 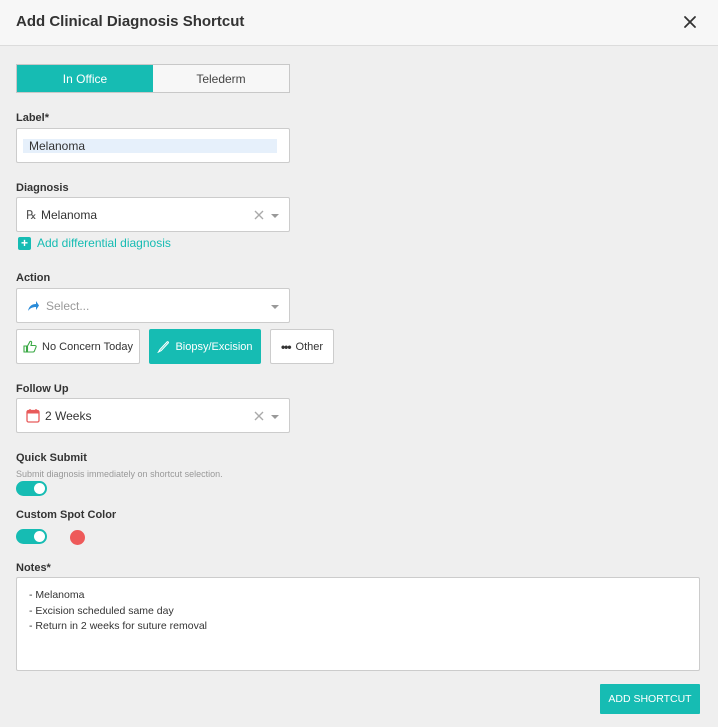 I want to click on more-dots-icon: •••, so click(x=286, y=346).